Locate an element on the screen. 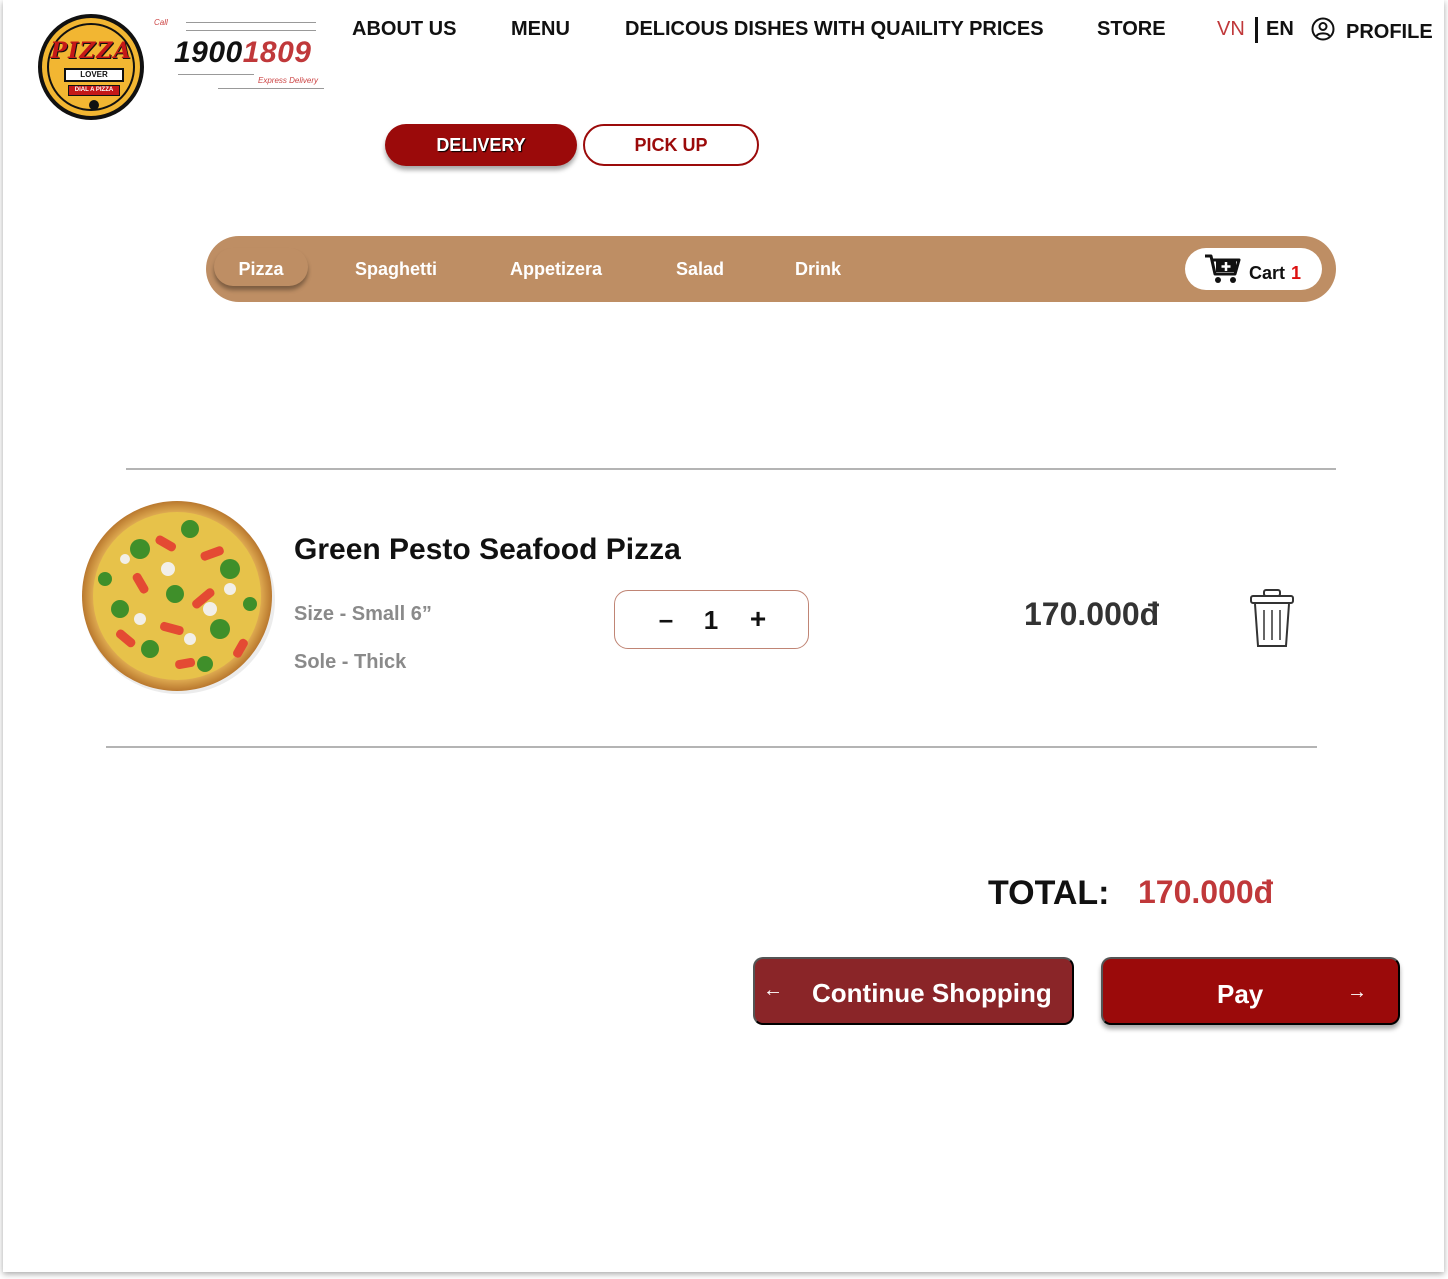 The width and height of the screenshot is (1448, 1279). continue-shopping-label: Continue Shopping is located at coordinates (932, 993).